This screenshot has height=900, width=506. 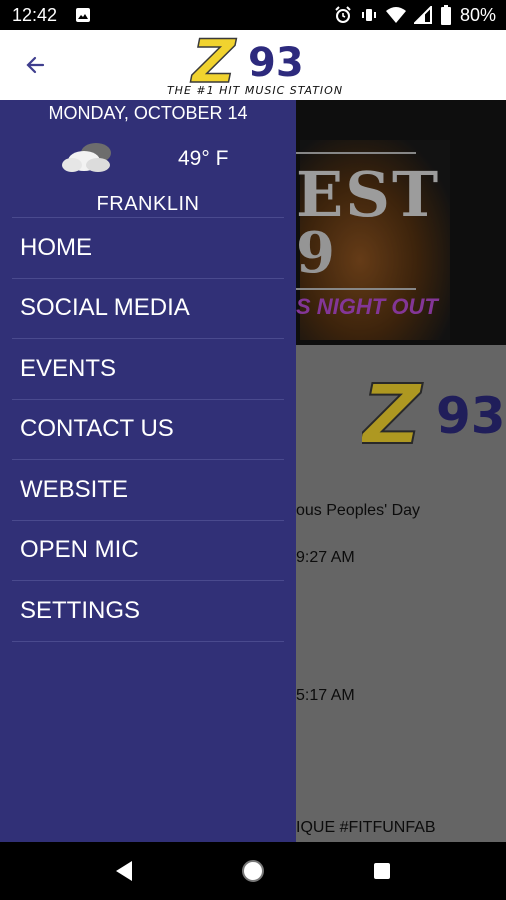 What do you see at coordinates (343, 15) in the screenshot?
I see `alarm-icon` at bounding box center [343, 15].